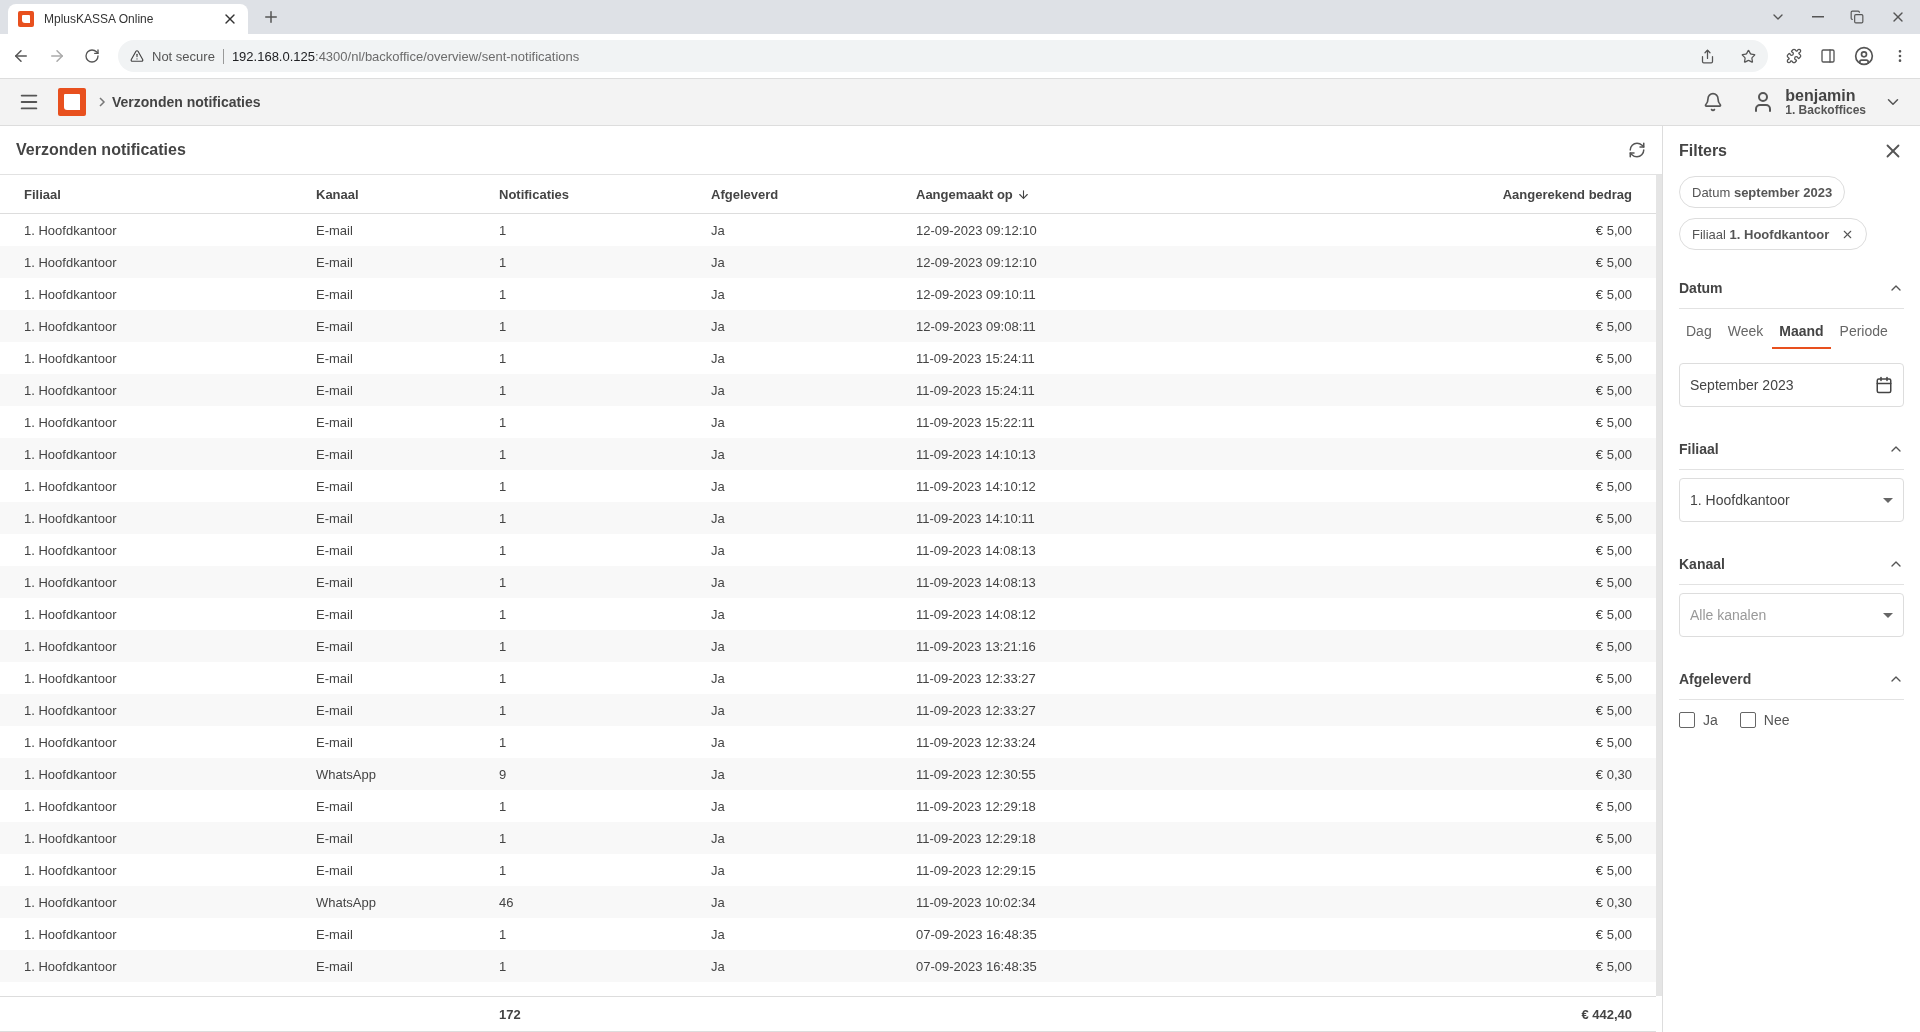 The height and width of the screenshot is (1032, 1920). I want to click on month-field: September 2023, so click(1791, 385).